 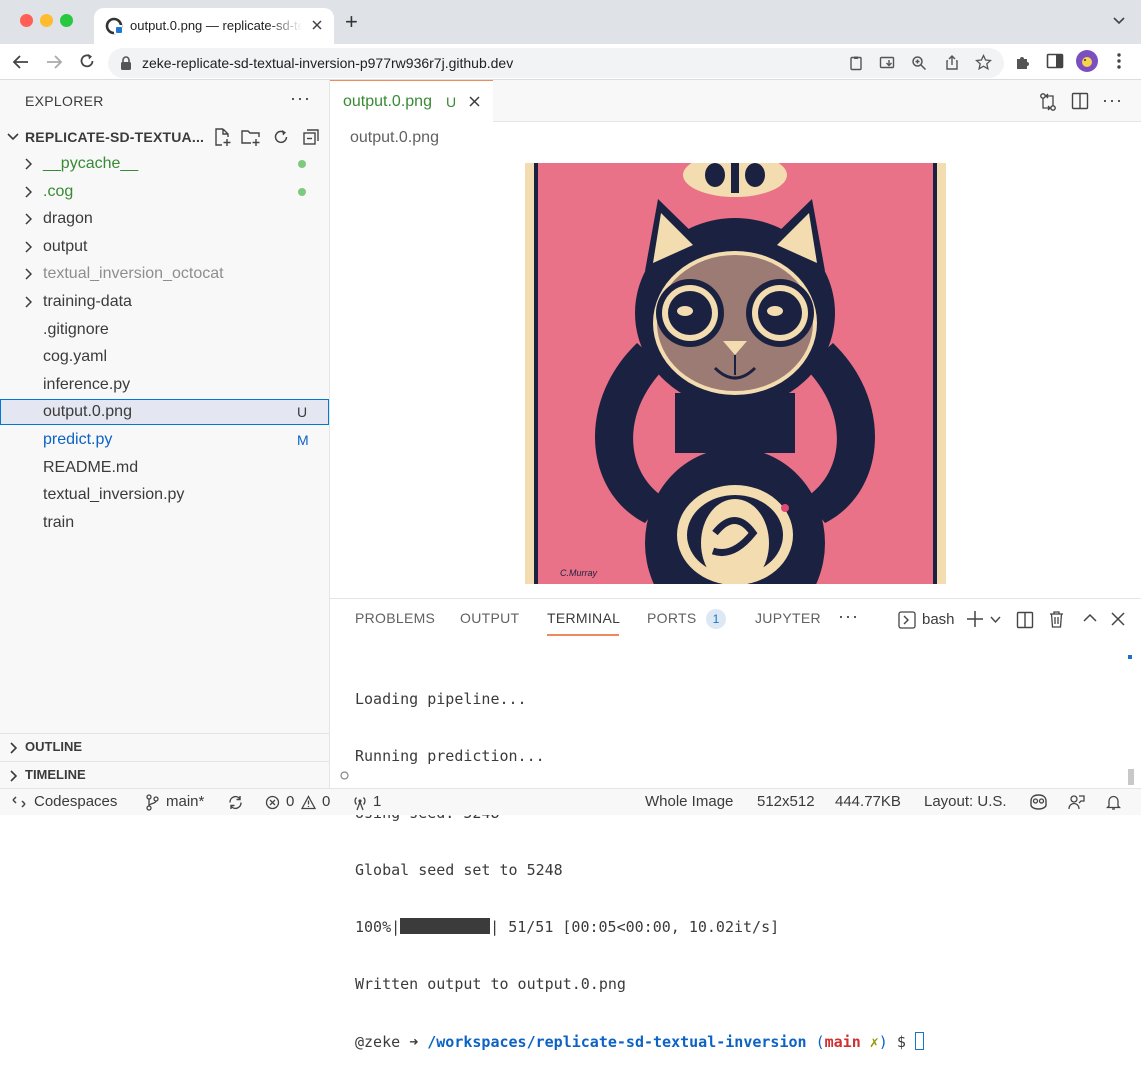 I want to click on new-file-icon, so click(x=222, y=137).